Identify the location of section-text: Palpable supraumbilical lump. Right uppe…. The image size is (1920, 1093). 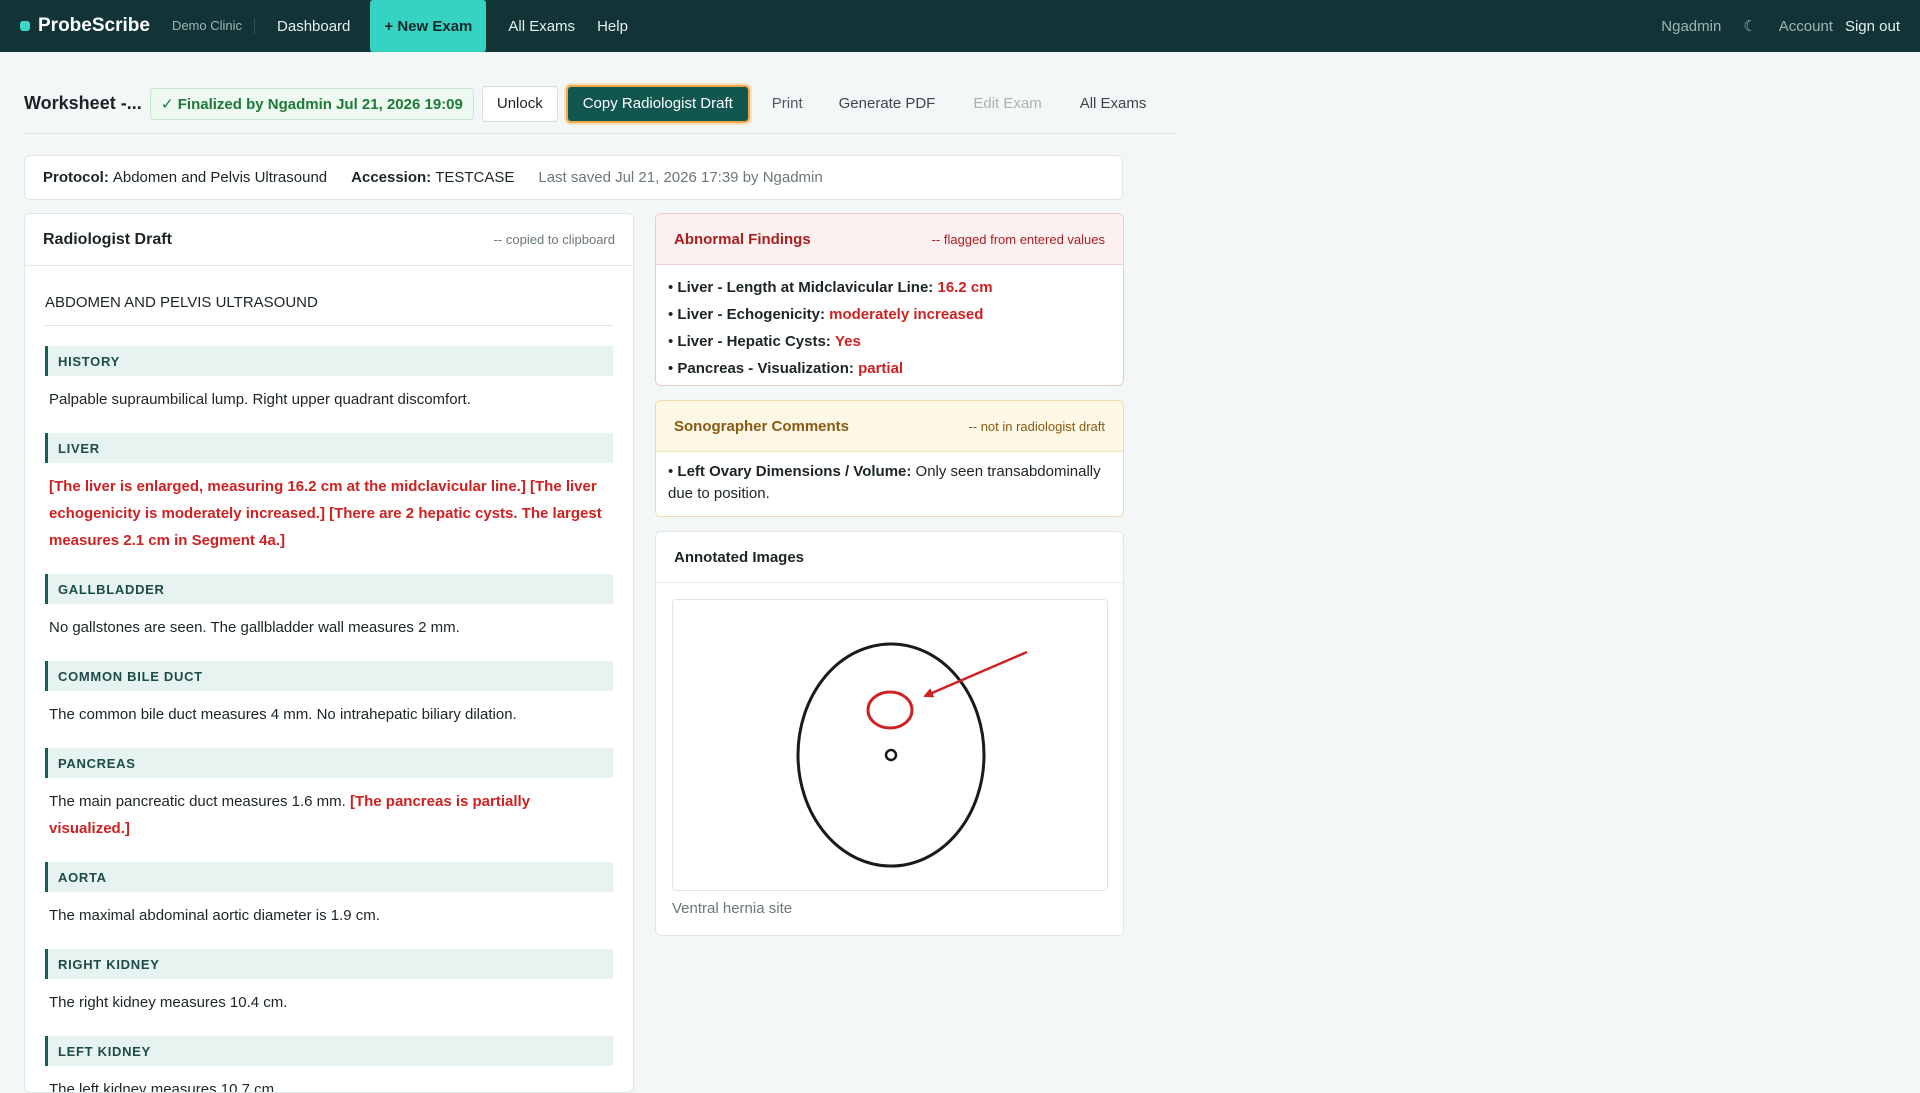
(260, 399).